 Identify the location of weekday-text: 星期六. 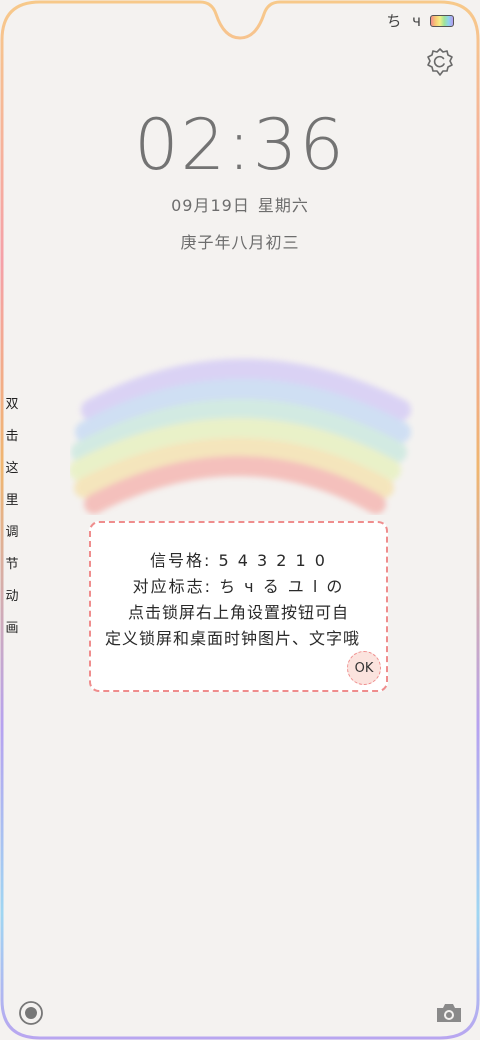
(283, 205).